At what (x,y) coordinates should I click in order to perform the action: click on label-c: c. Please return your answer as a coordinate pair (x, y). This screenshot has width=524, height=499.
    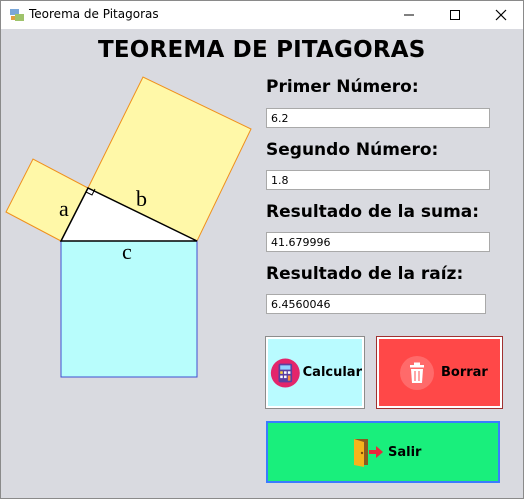
    Looking at the image, I should click on (127, 251).